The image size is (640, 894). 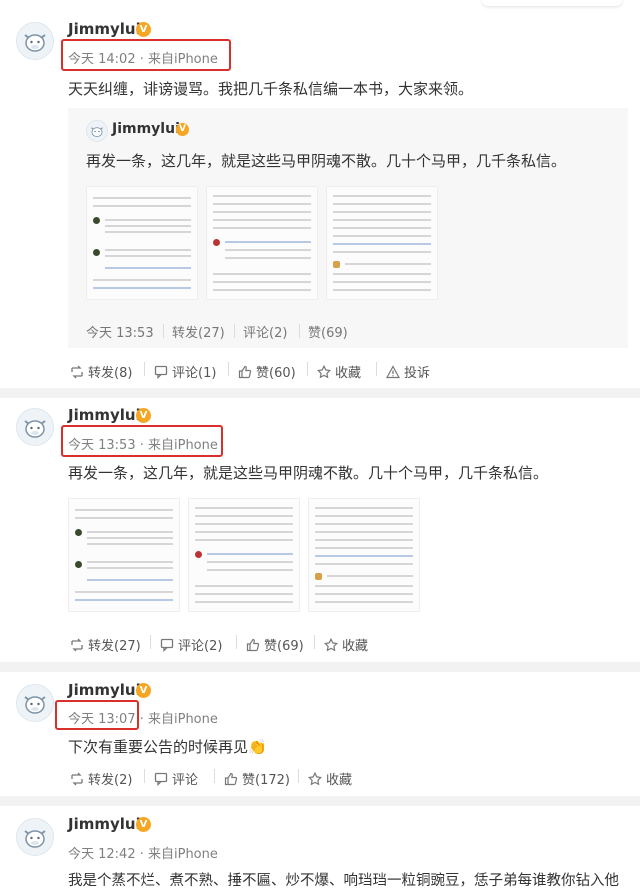 I want to click on like-label: 赞(172), so click(x=266, y=780).